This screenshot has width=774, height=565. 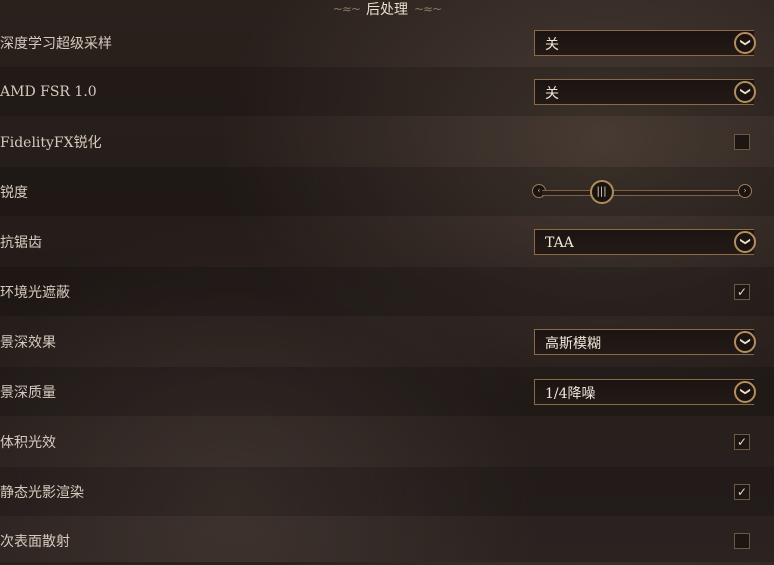 I want to click on slider-increase-icon: ›, so click(x=745, y=190).